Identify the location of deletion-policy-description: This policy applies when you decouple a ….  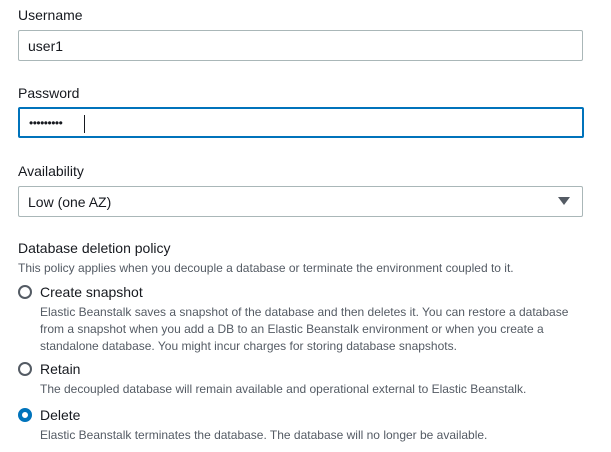
(266, 268).